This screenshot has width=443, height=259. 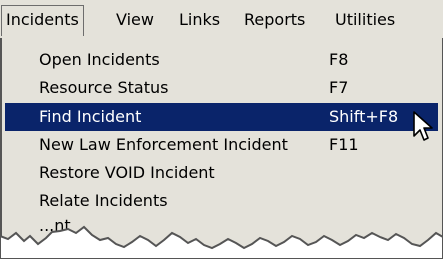 What do you see at coordinates (423, 126) in the screenshot?
I see `mouse-pointer-icon` at bounding box center [423, 126].